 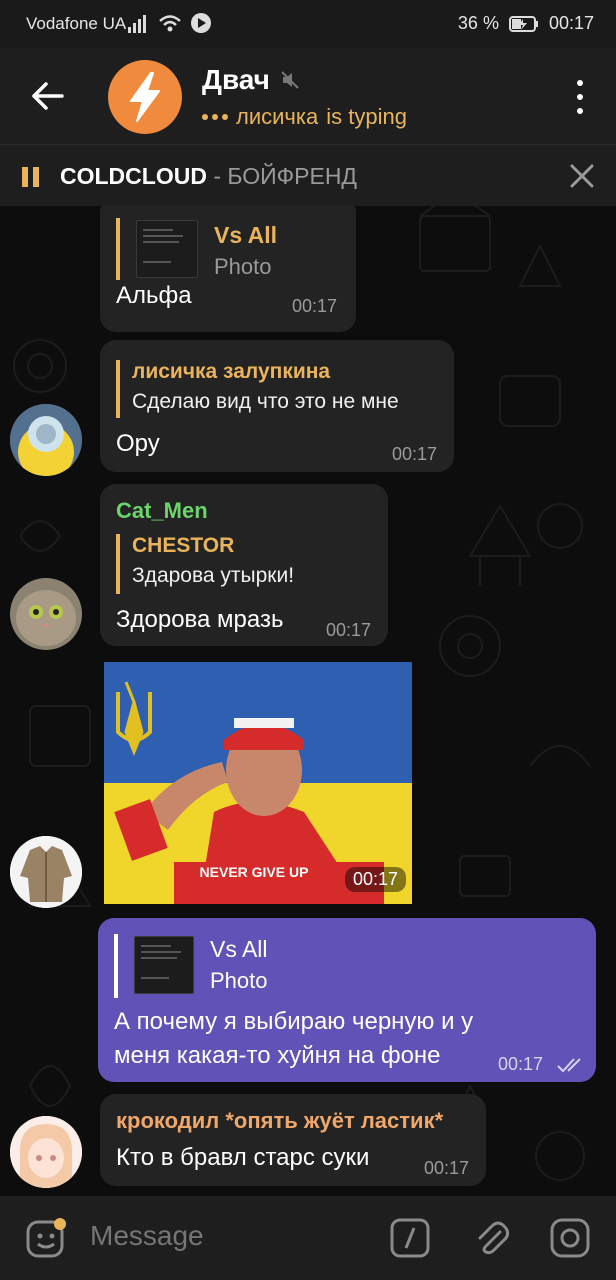 What do you see at coordinates (231, 371) in the screenshot?
I see `reply-name: лисичка залупкина` at bounding box center [231, 371].